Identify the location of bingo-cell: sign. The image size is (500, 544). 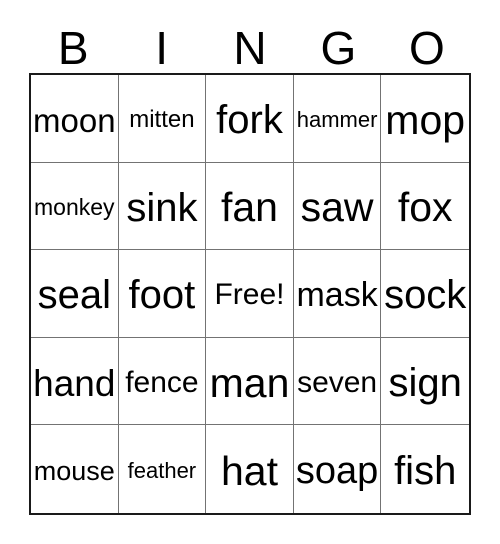
(425, 381).